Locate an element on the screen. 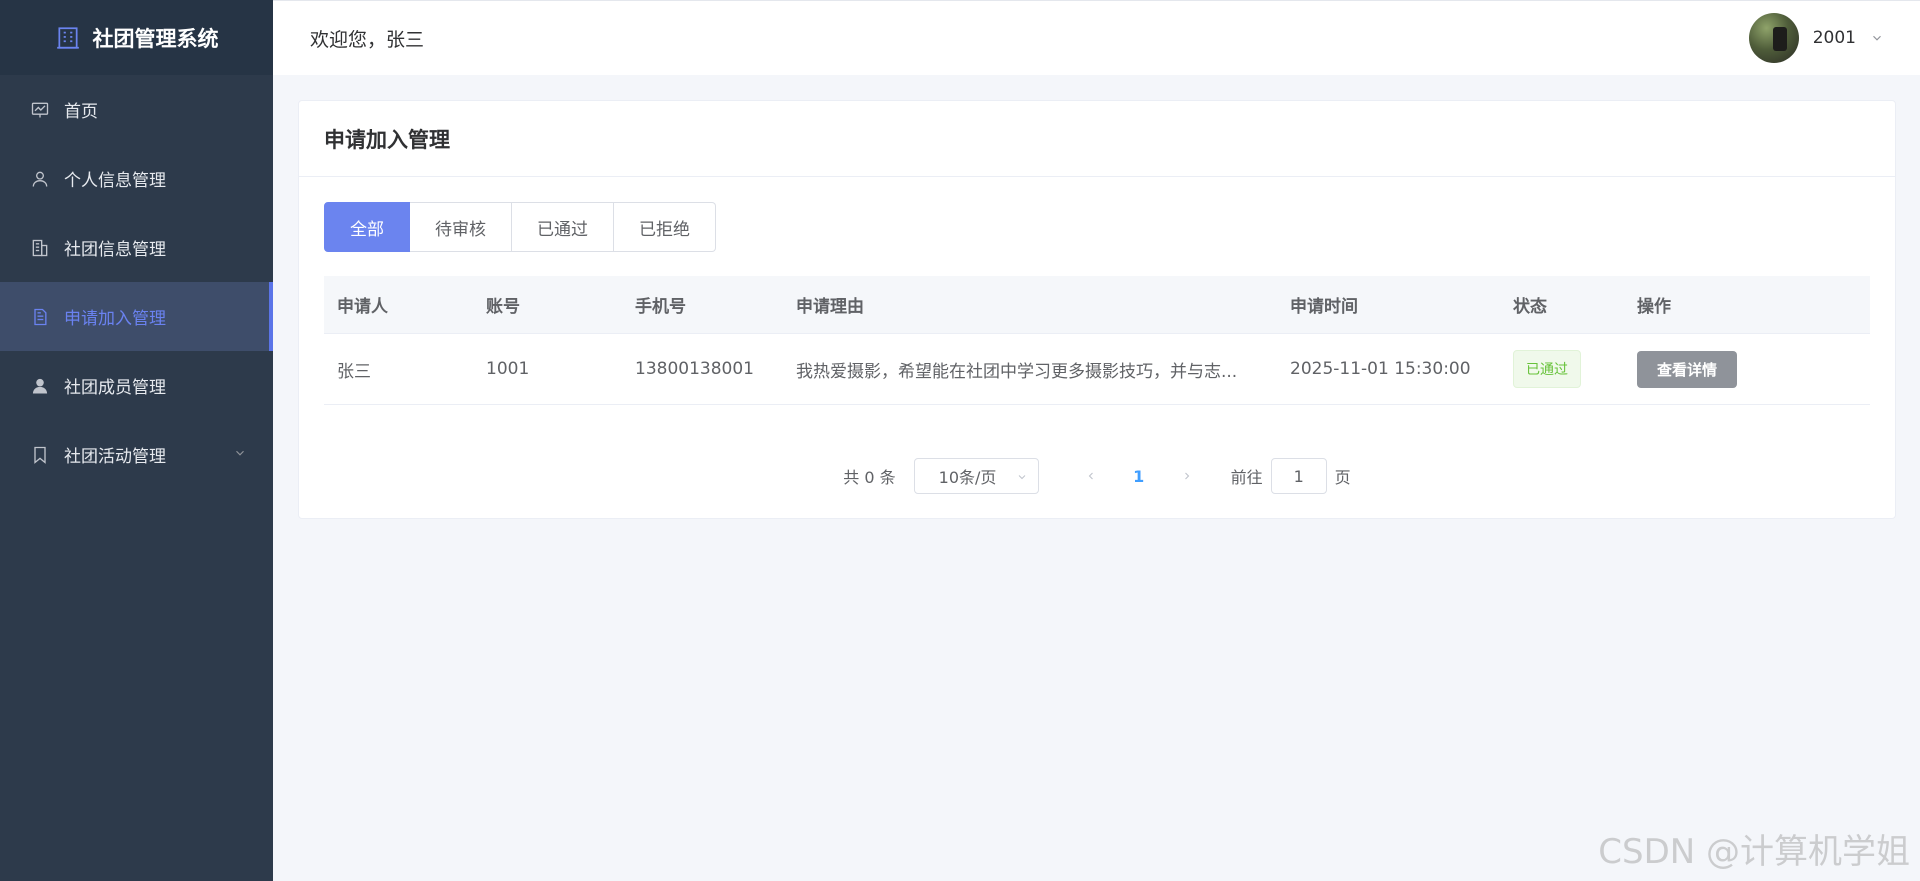 The height and width of the screenshot is (881, 1920). column-header-reason: 申请理由 is located at coordinates (830, 307).